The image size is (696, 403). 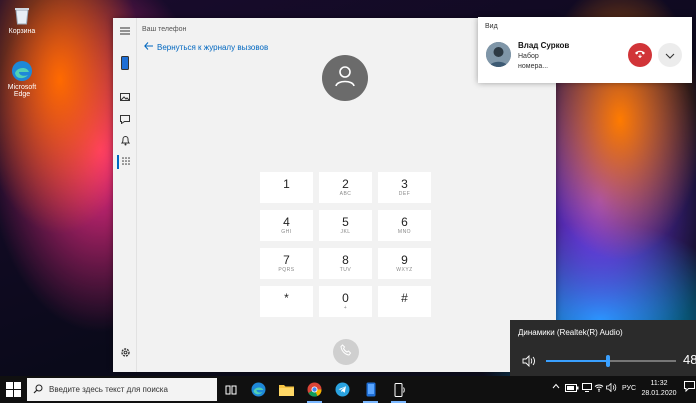 I want to click on audio-device-name: Динамики (Realtek(R) Audio), so click(x=570, y=332).